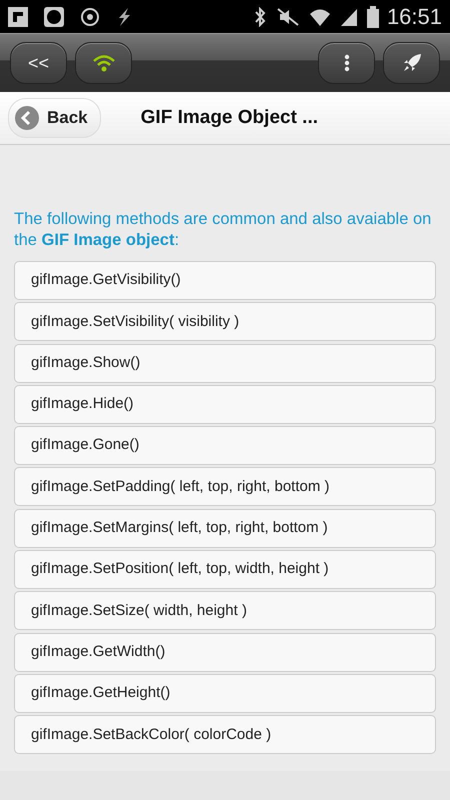 This screenshot has width=450, height=800. What do you see at coordinates (225, 734) in the screenshot?
I see `method-item: gifImage.SetBackColor( colorCode )` at bounding box center [225, 734].